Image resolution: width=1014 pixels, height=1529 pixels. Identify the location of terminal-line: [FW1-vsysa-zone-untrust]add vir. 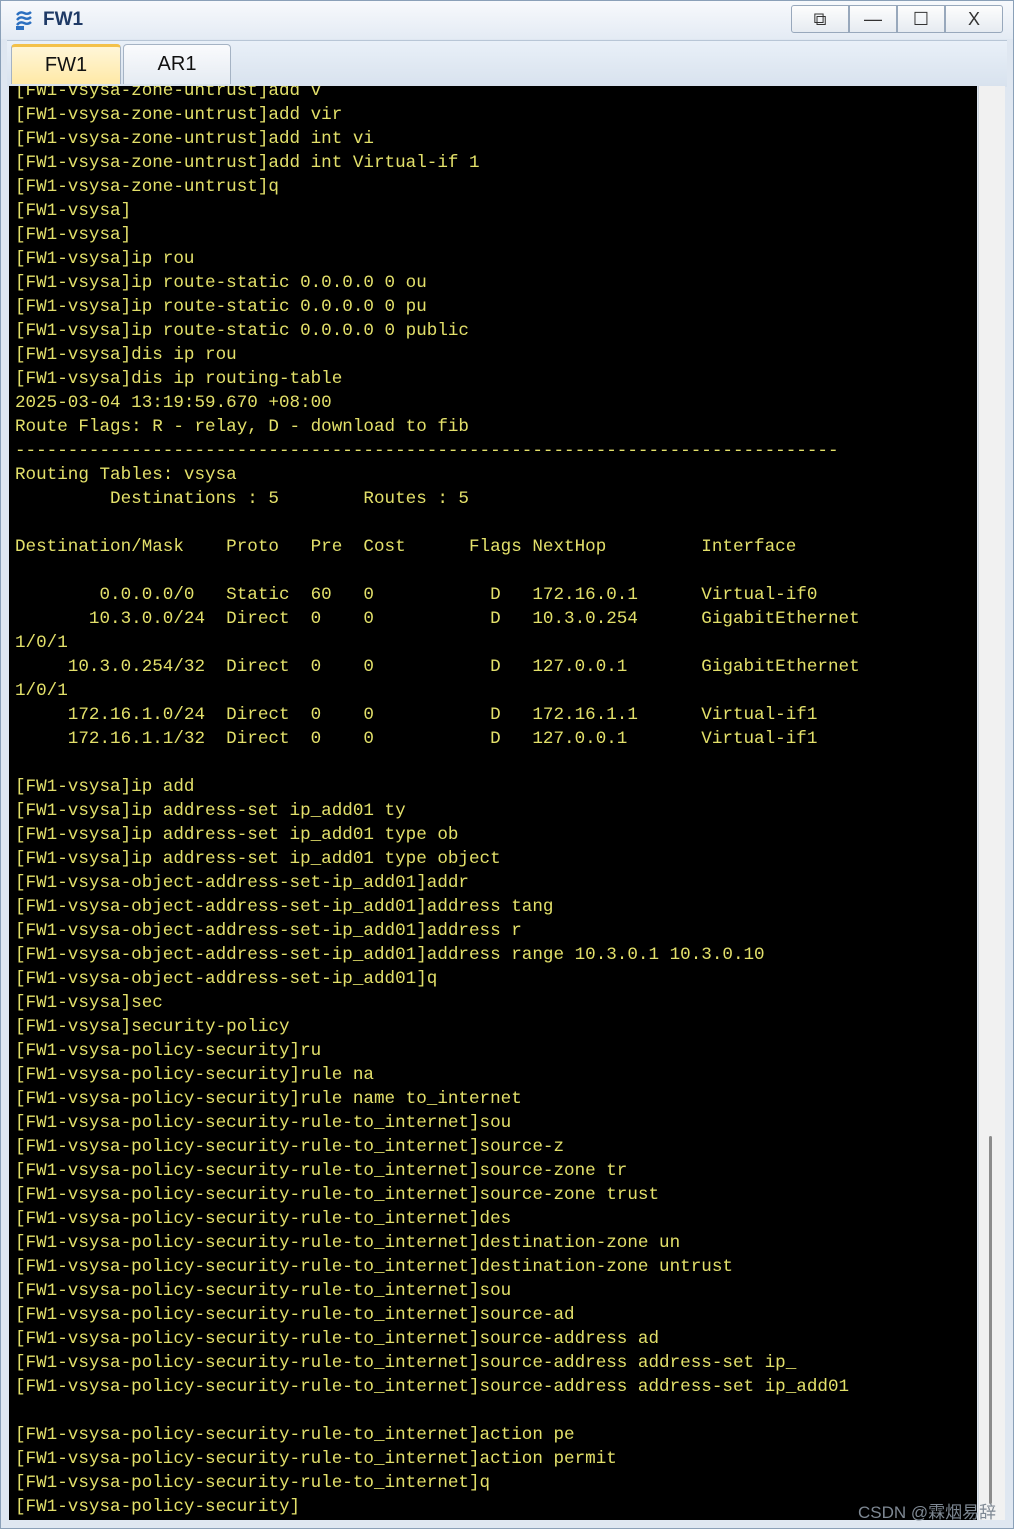
(179, 115).